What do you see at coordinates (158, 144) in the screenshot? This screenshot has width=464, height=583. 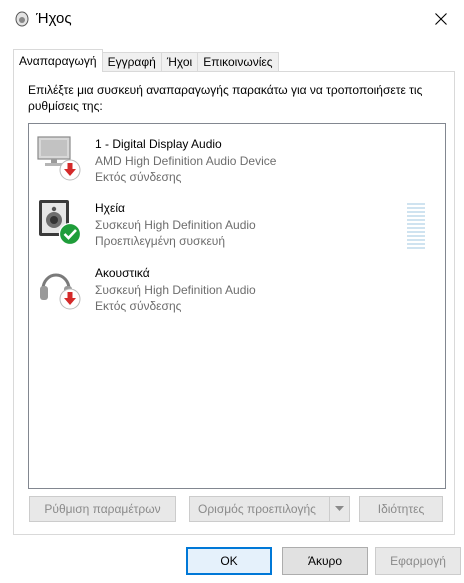 I see `device-name: 1 - Digital Display Audio` at bounding box center [158, 144].